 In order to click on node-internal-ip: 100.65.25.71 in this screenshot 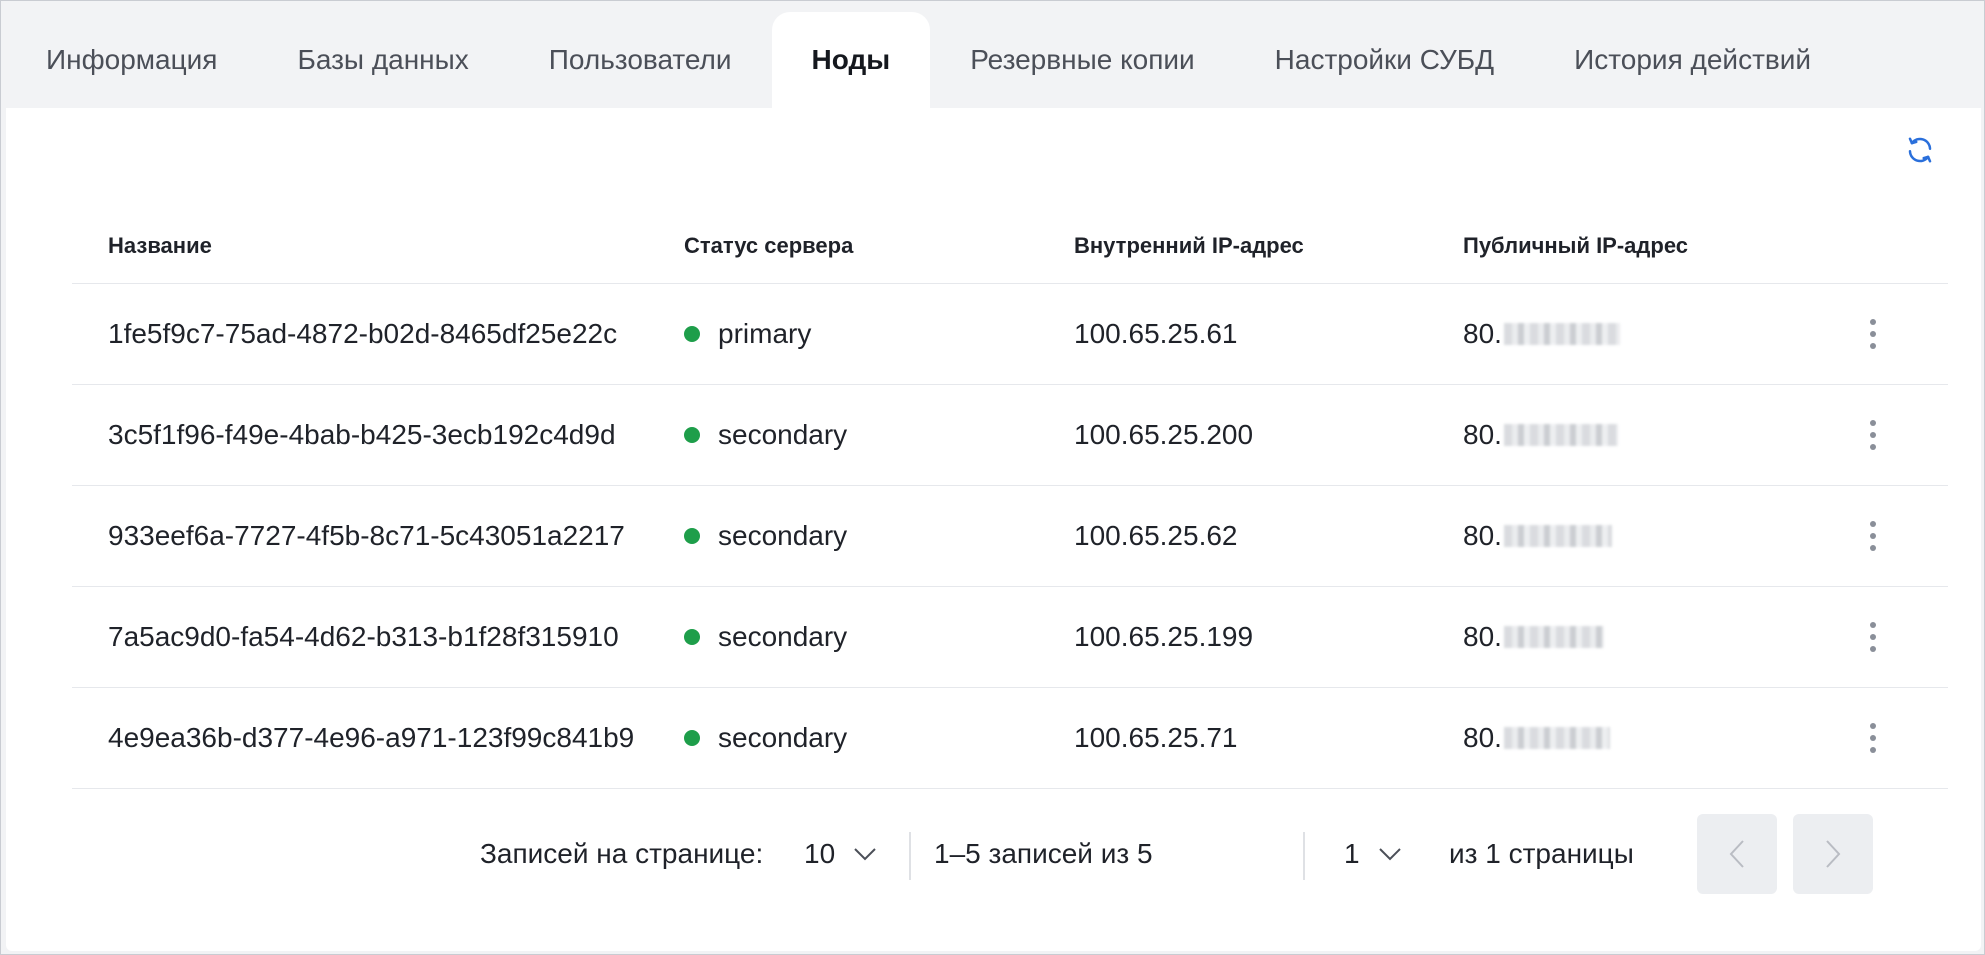, I will do `click(1156, 737)`.